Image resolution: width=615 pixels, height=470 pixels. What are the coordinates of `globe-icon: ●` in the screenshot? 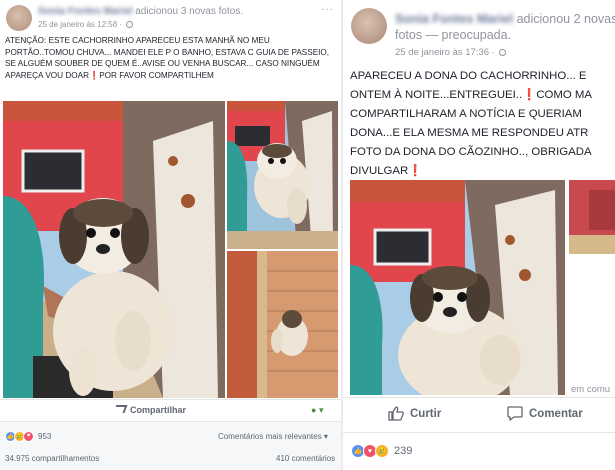 It's located at (314, 410).